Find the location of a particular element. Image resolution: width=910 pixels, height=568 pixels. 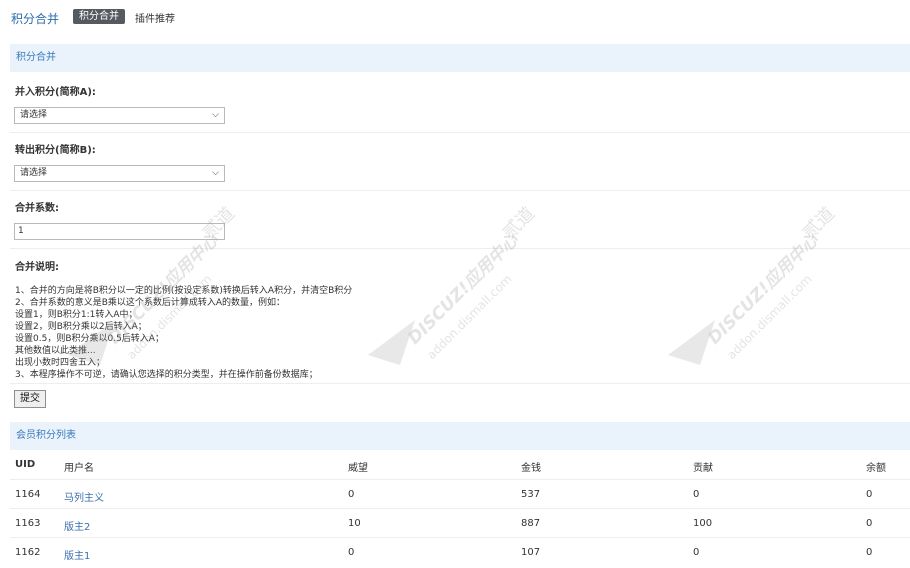

cell-contribution: 100 is located at coordinates (703, 523).